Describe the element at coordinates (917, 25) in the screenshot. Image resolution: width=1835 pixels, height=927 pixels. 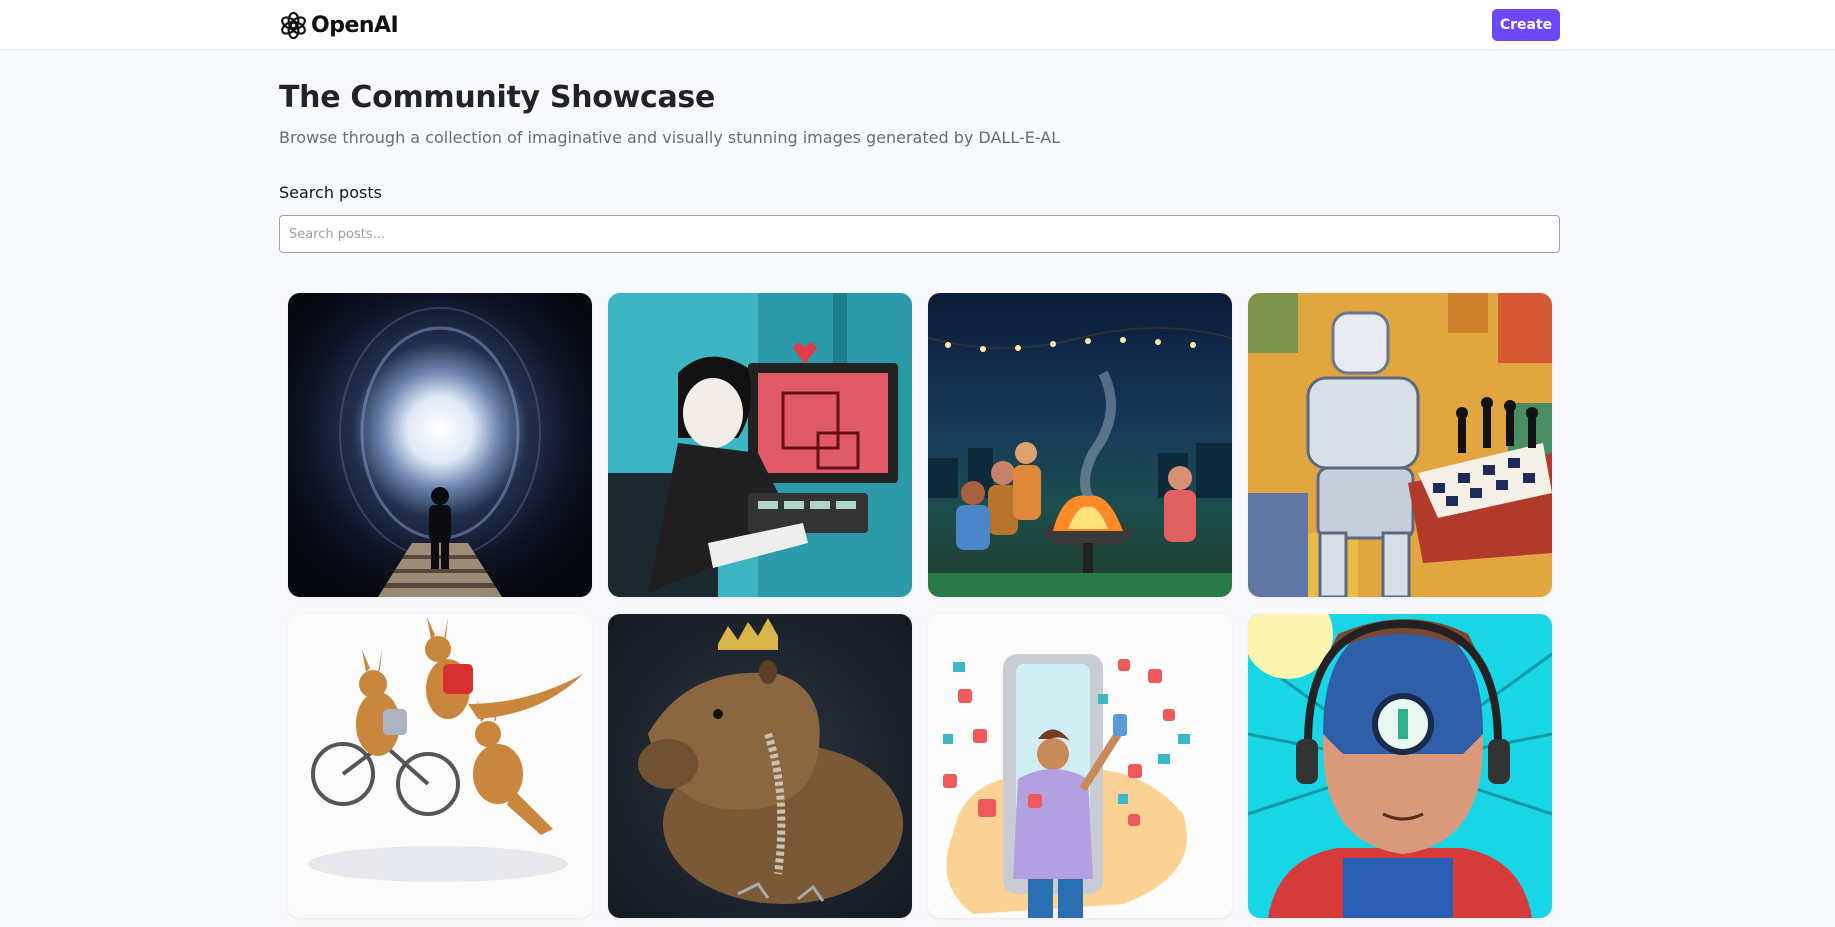
I see `top-navbar: OpenAI Create` at that location.